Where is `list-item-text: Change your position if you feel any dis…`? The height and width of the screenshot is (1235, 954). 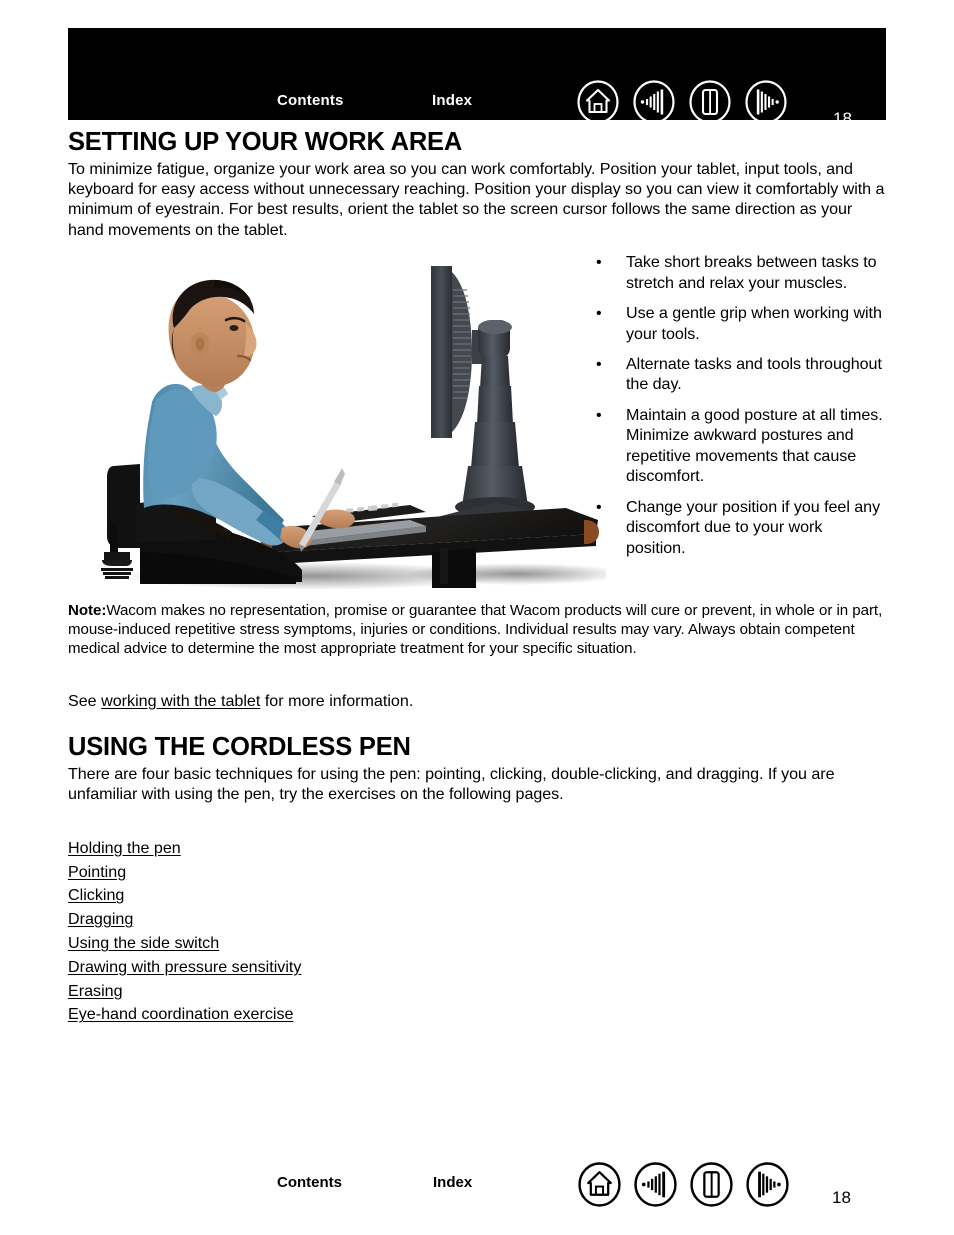
list-item-text: Change your position if you feel any dis… is located at coordinates (753, 527).